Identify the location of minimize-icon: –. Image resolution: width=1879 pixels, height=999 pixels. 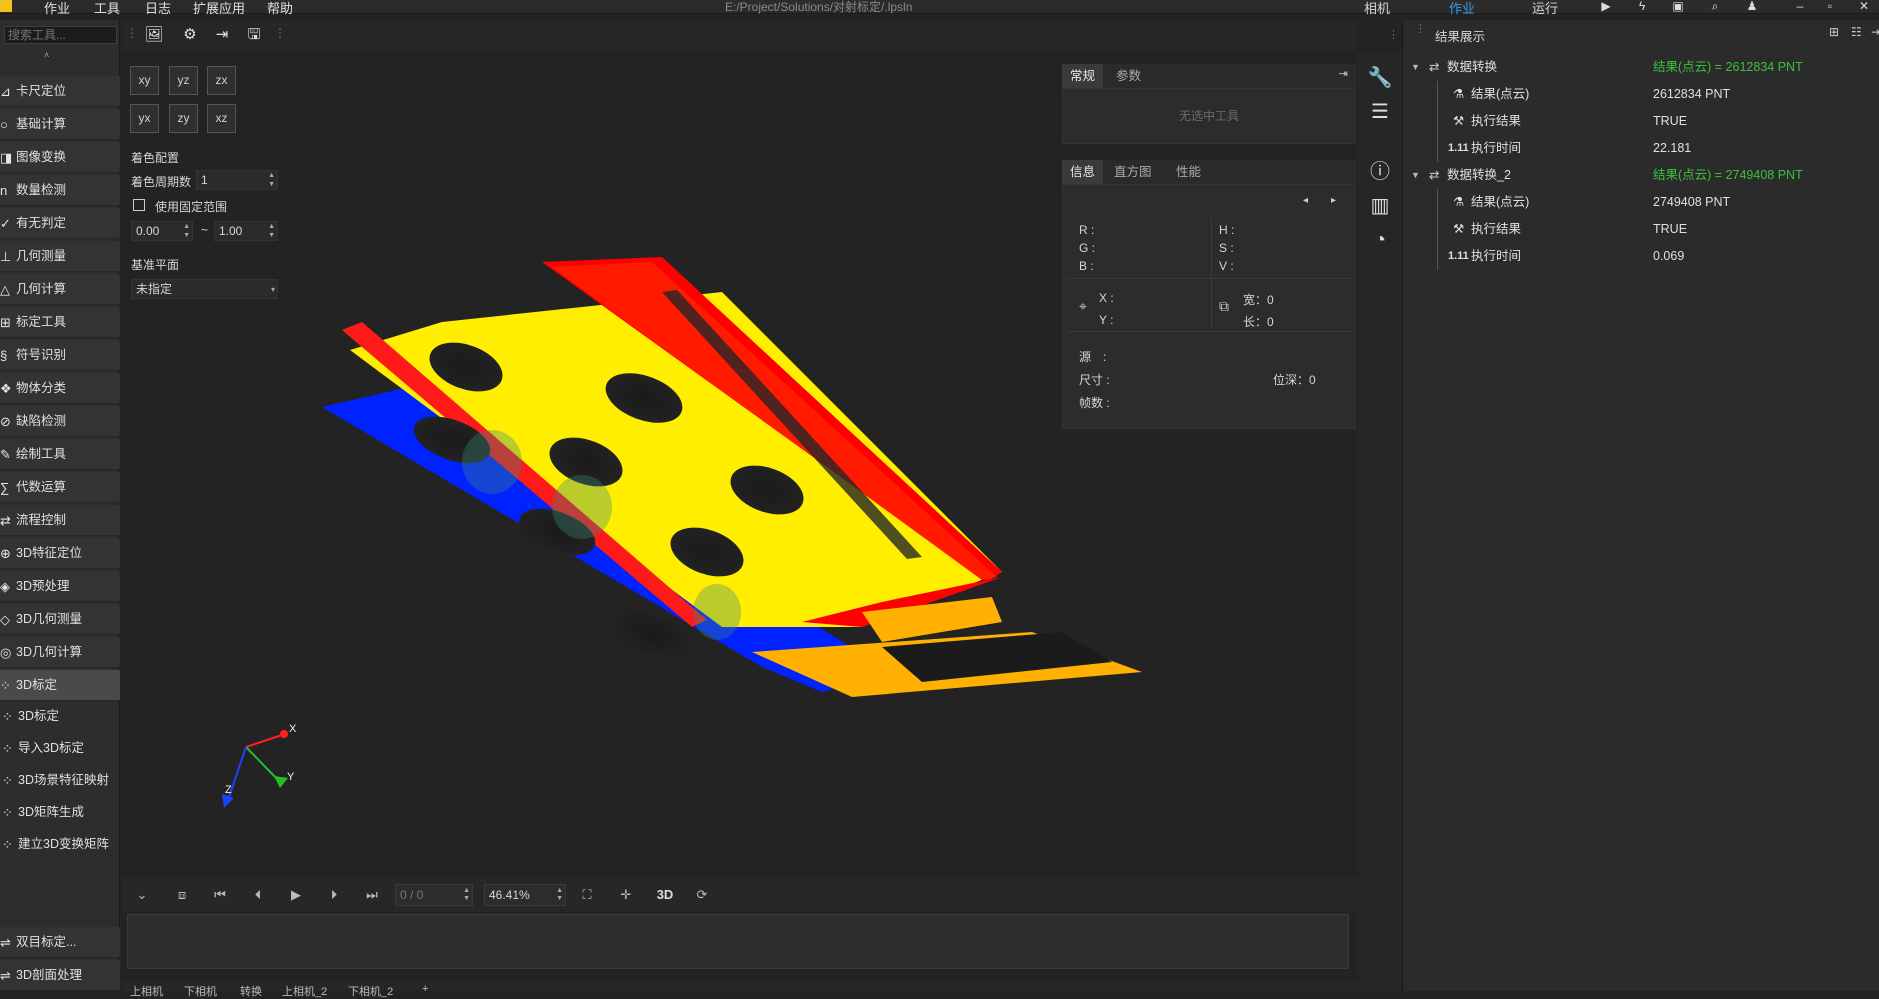
(1800, 6).